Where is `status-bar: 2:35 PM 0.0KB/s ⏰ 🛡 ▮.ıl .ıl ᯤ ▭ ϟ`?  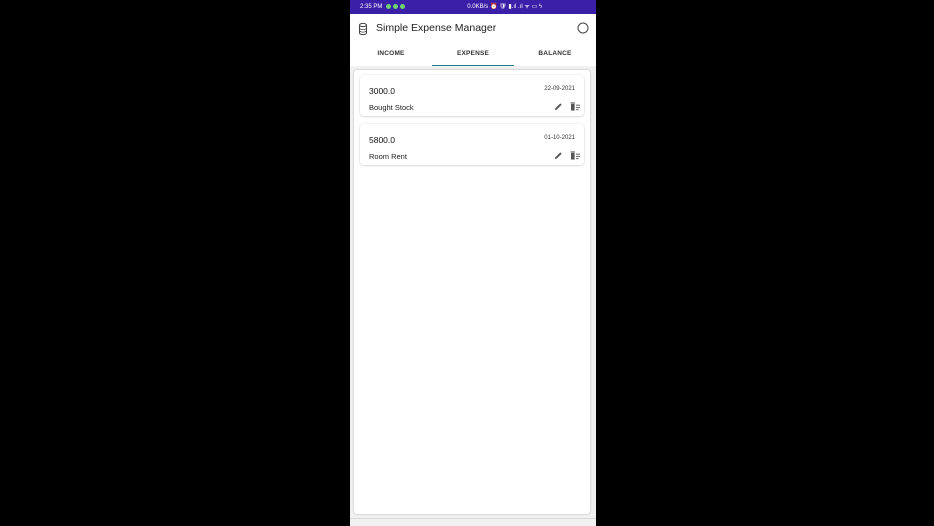
status-bar: 2:35 PM 0.0KB/s ⏰ 🛡 ▮.ıl .ıl ᯤ ▭ ϟ is located at coordinates (473, 7).